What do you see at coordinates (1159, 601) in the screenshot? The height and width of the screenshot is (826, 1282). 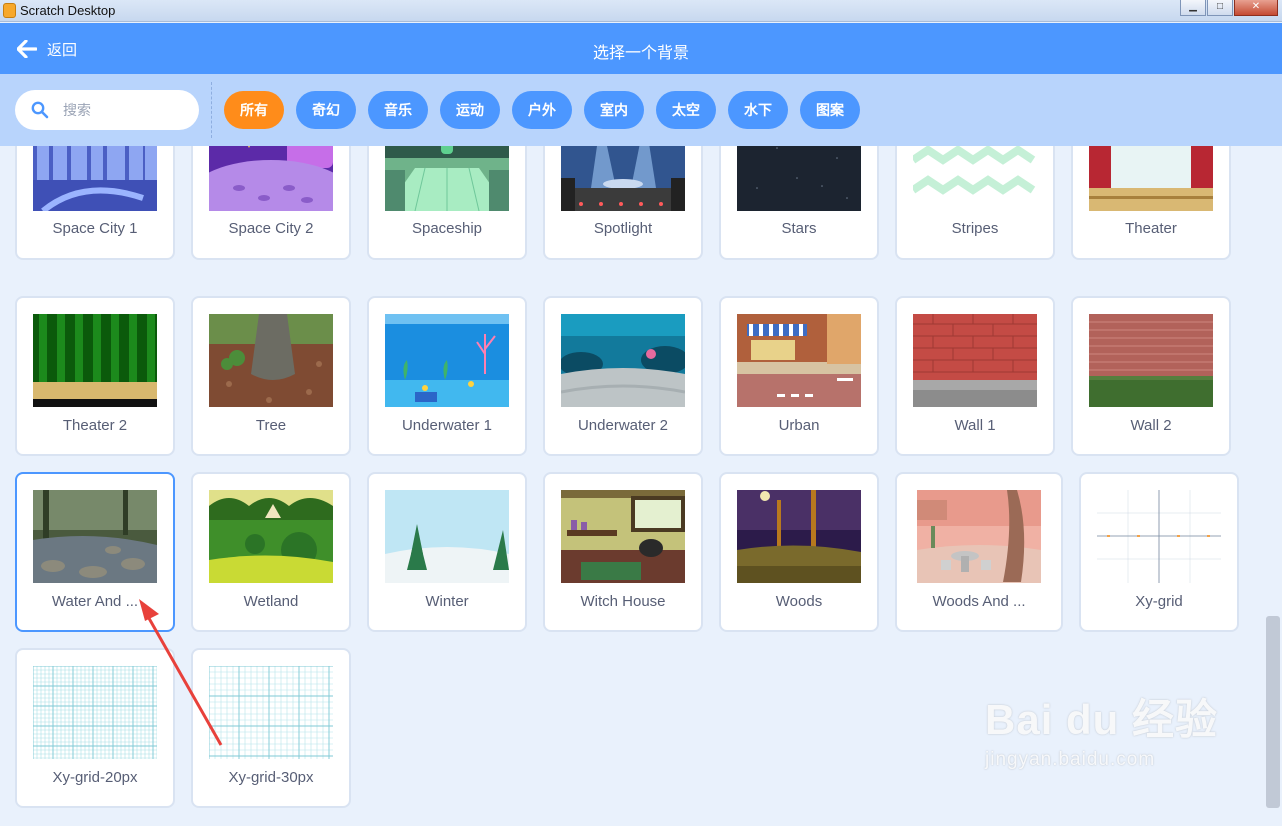 I see `backdrop-name: Xy-grid` at bounding box center [1159, 601].